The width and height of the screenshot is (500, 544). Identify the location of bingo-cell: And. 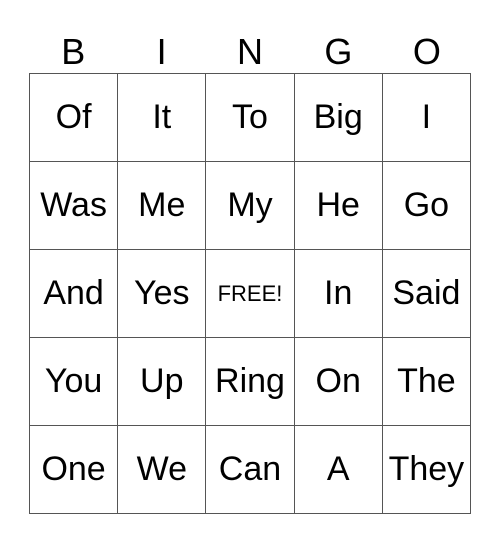
(74, 294).